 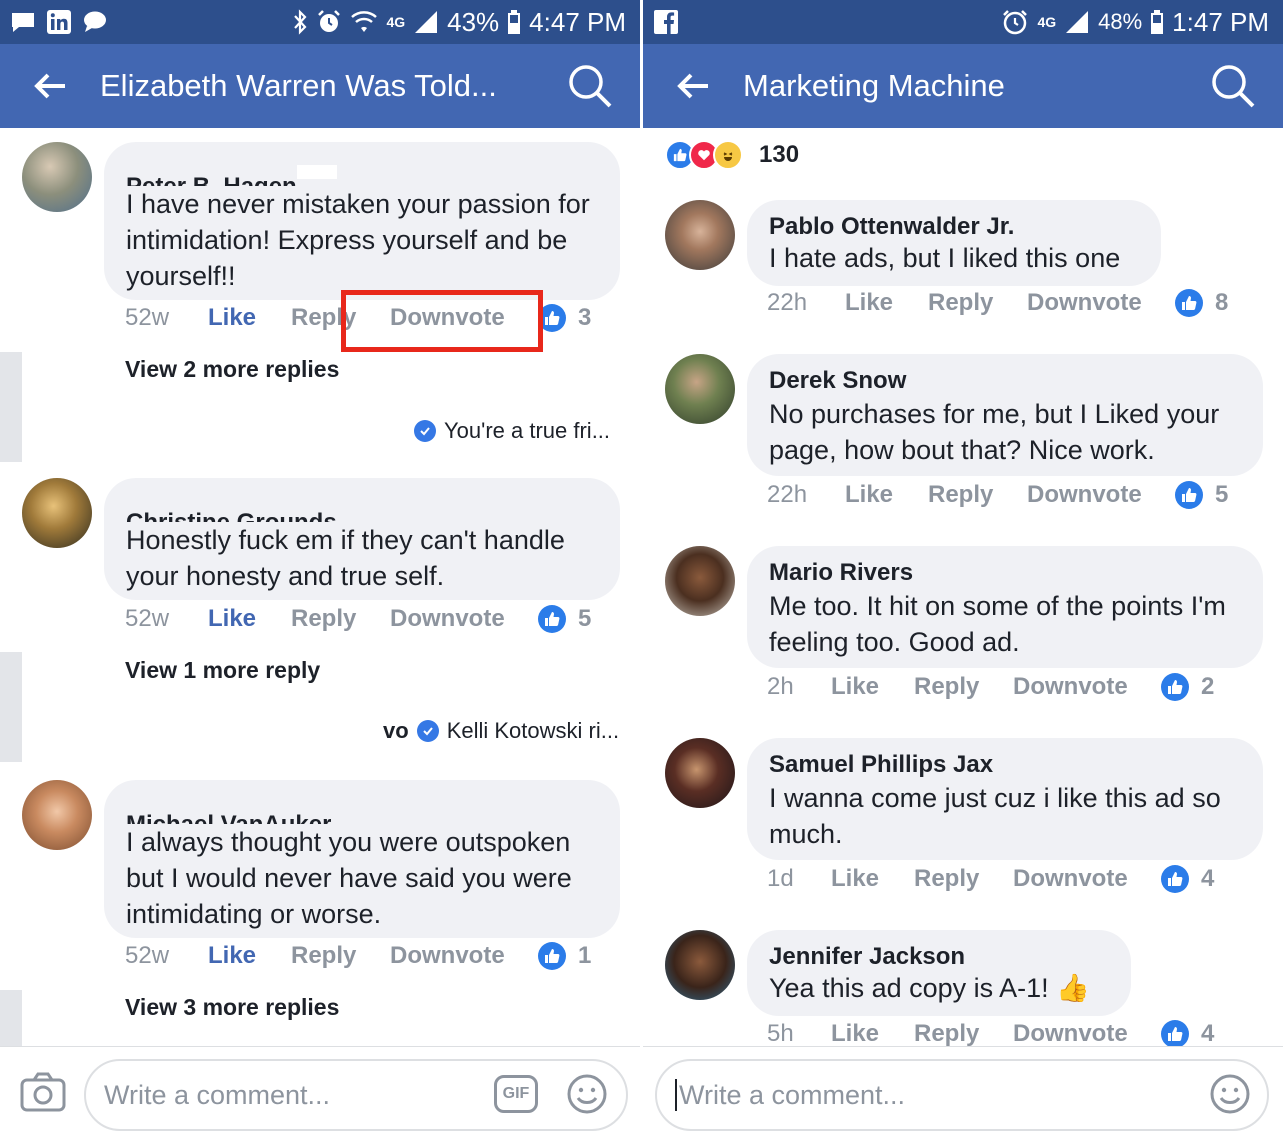 I want to click on like-count: 1, so click(x=564, y=956).